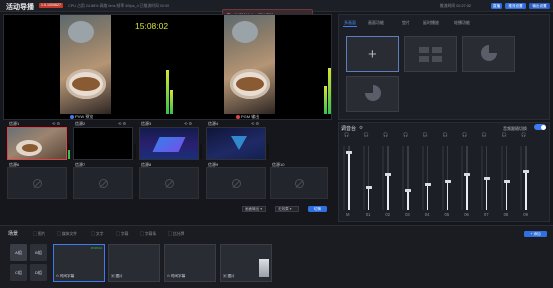  What do you see at coordinates (236, 183) in the screenshot?
I see `source-9-tile` at bounding box center [236, 183].